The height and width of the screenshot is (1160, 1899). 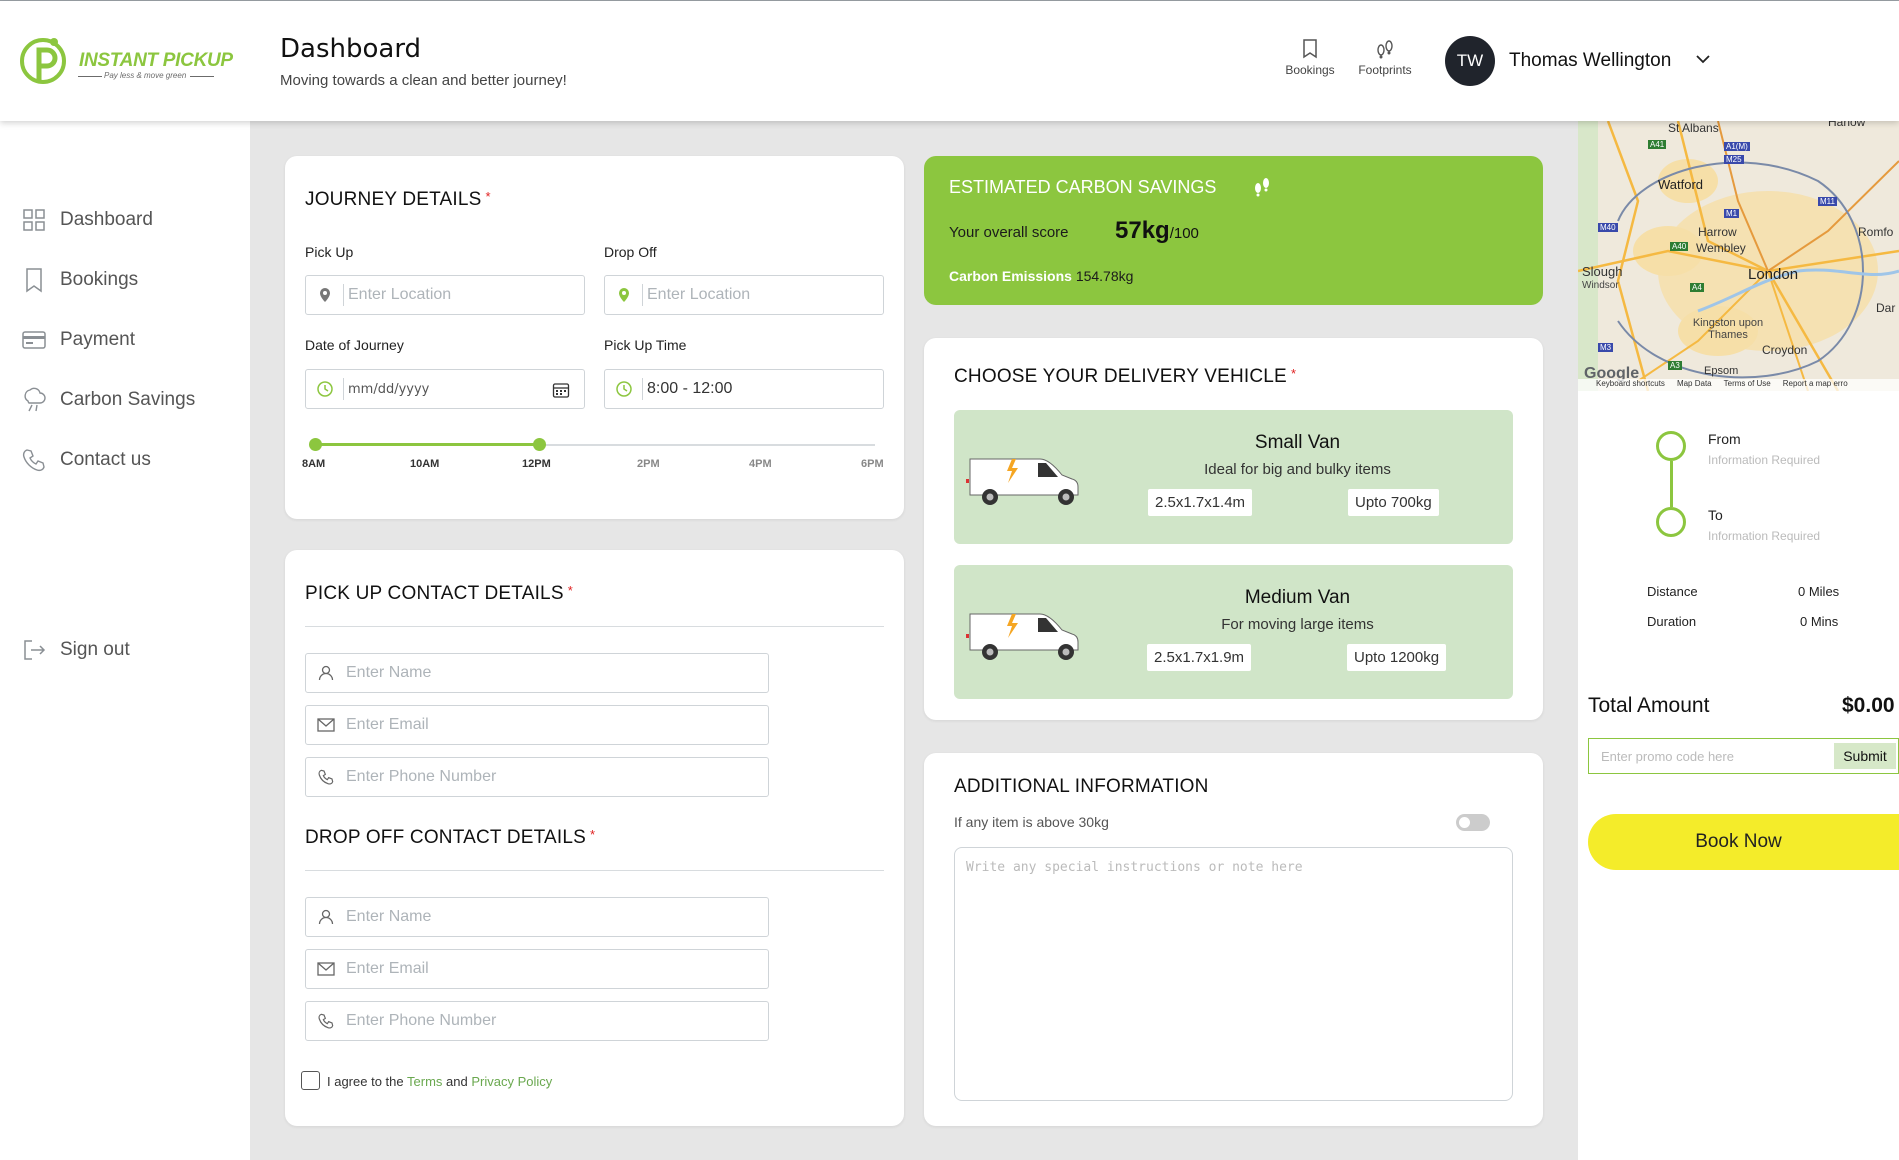 What do you see at coordinates (1297, 597) in the screenshot?
I see `van-name: Medium Van` at bounding box center [1297, 597].